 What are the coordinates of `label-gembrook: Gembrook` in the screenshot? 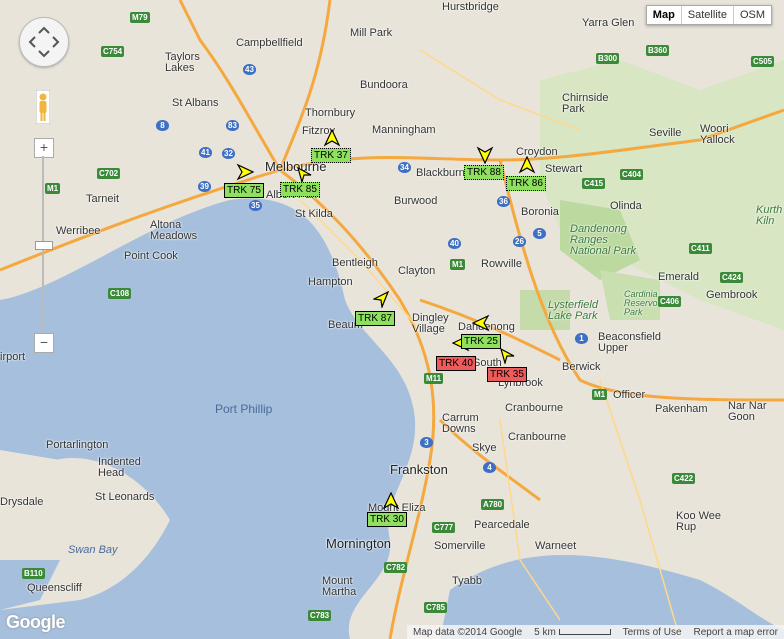 It's located at (732, 295).